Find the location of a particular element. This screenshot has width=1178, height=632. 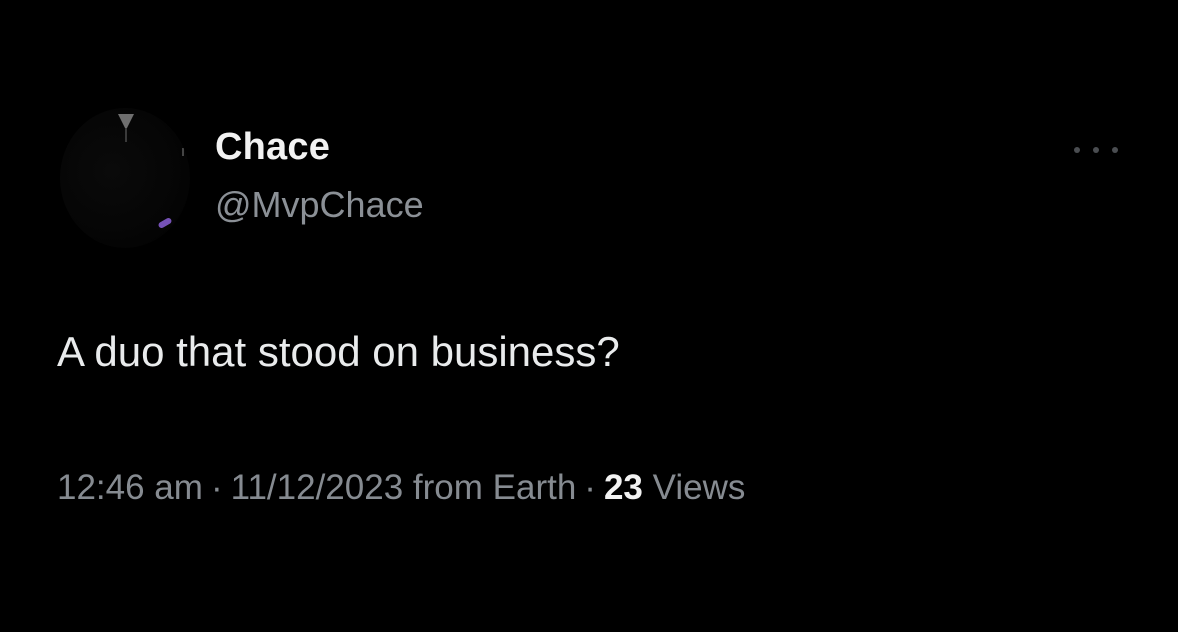

tweet-text: A duo that stood on business? is located at coordinates (338, 351).